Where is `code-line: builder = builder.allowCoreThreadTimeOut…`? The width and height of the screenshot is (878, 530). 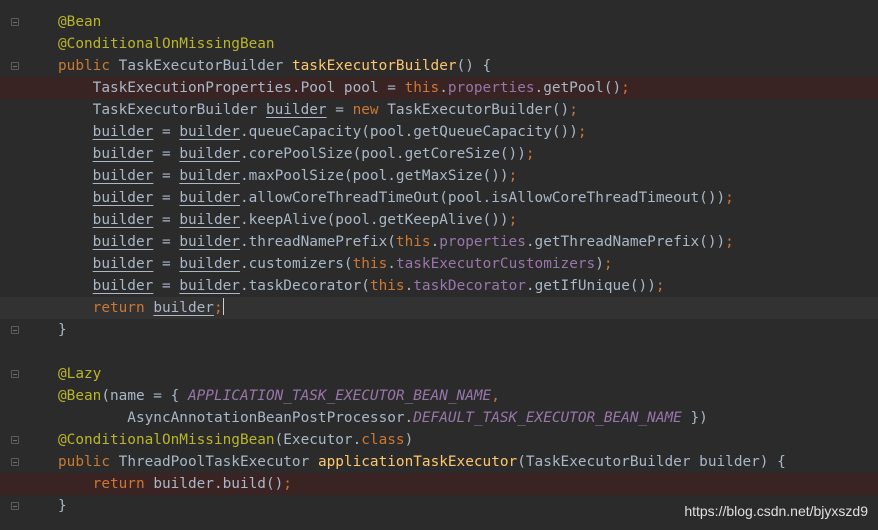
code-line: builder = builder.allowCoreThreadTimeOut… is located at coordinates (439, 198).